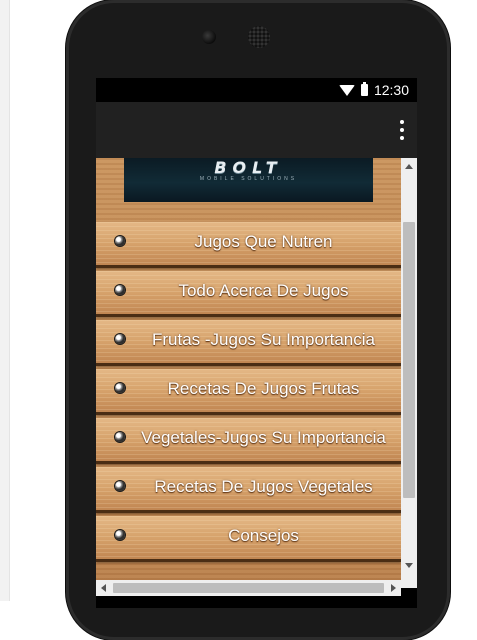 The width and height of the screenshot is (477, 640). I want to click on status-icons: 12:30, so click(373, 90).